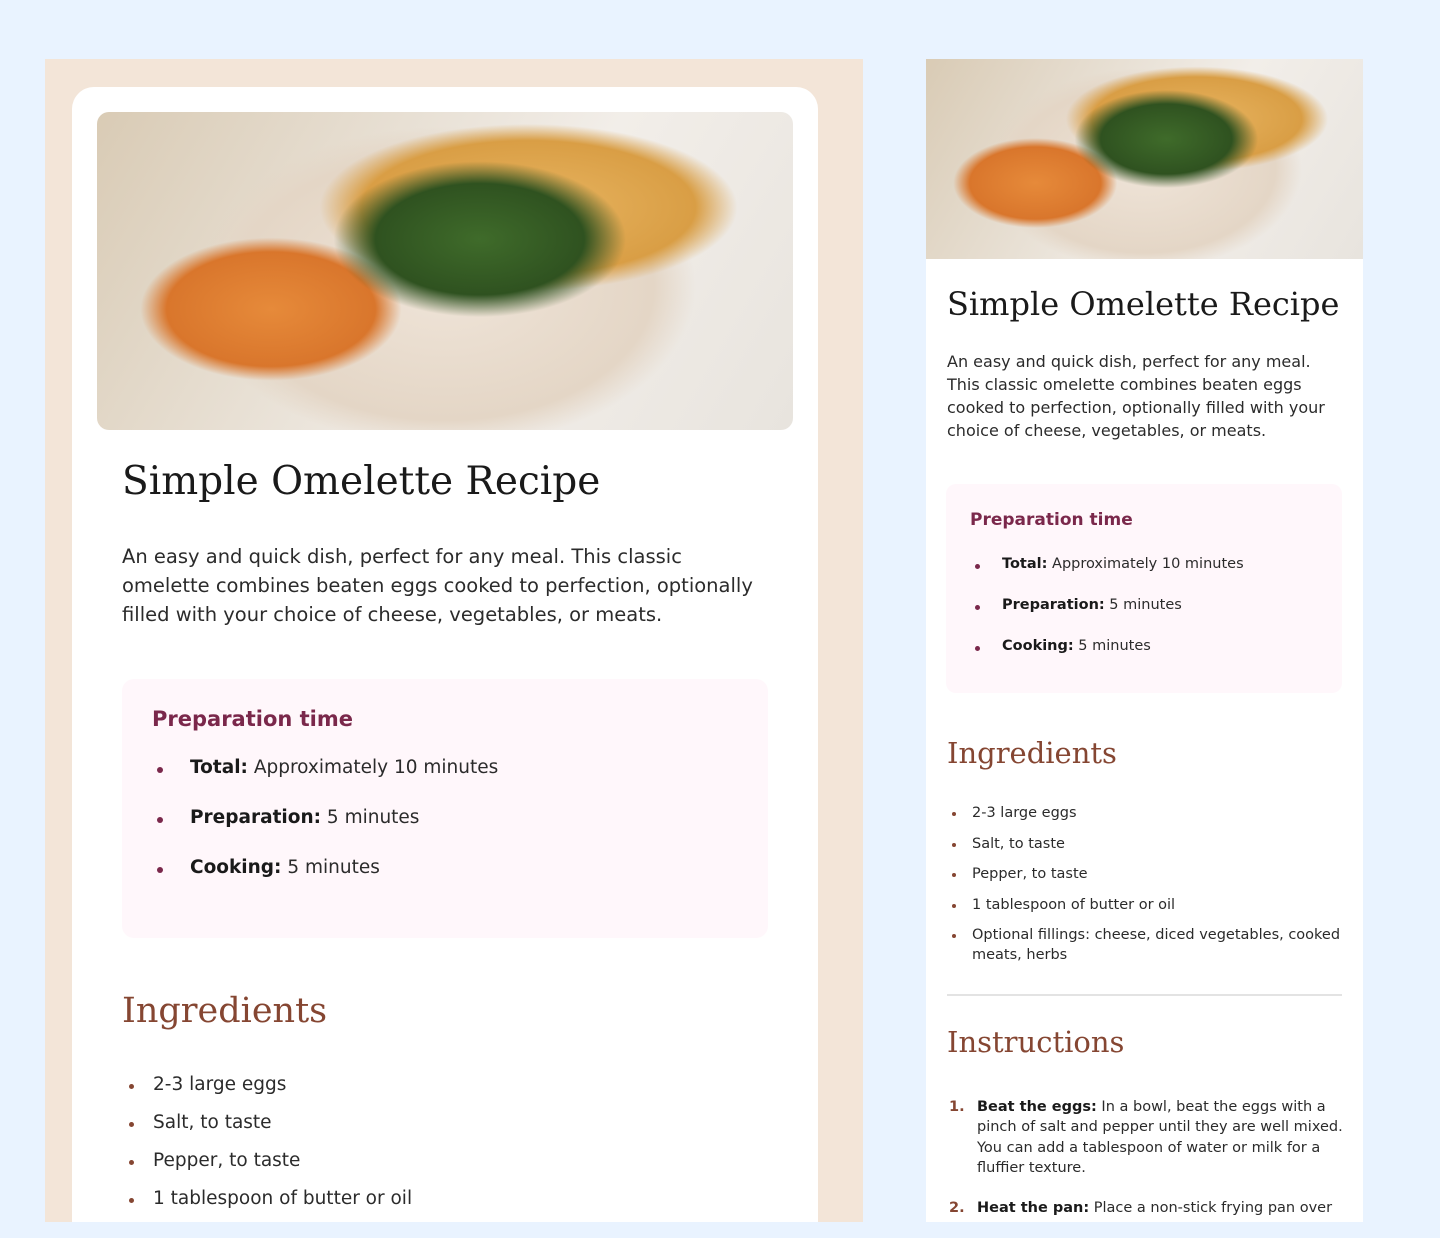 Image resolution: width=1440 pixels, height=1238 pixels. I want to click on instructions-heading: Instructions, so click(1036, 1042).